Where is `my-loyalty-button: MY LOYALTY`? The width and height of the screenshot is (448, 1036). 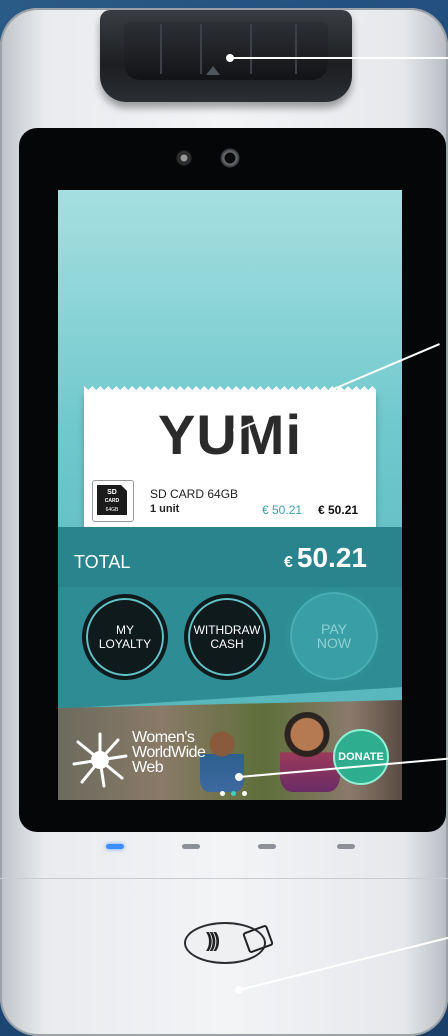
my-loyalty-button: MY LOYALTY is located at coordinates (125, 637).